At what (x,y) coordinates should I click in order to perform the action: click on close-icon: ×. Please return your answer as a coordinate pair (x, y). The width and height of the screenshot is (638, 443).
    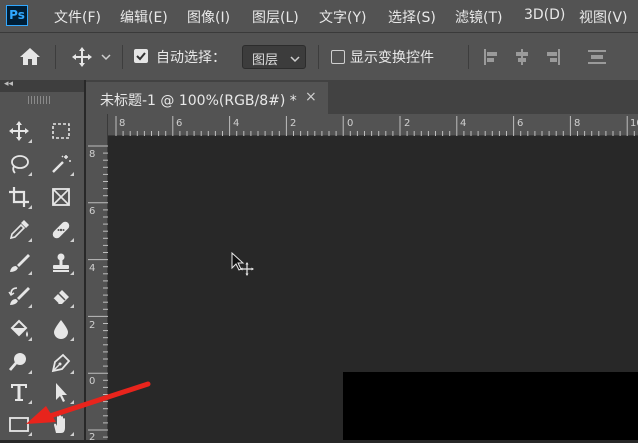
    Looking at the image, I should click on (311, 97).